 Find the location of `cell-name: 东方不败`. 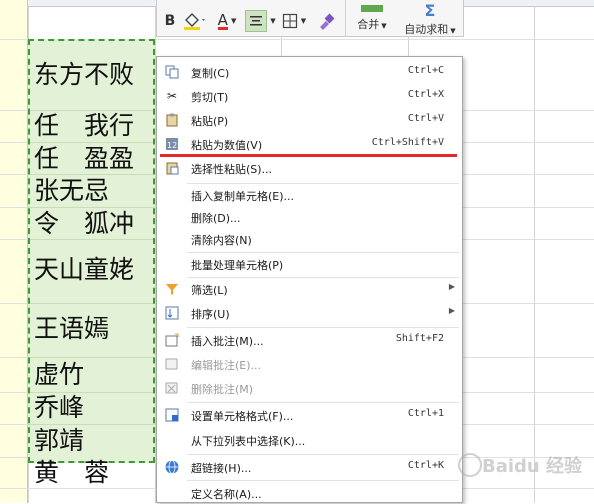

cell-name: 东方不败 is located at coordinates (84, 74).